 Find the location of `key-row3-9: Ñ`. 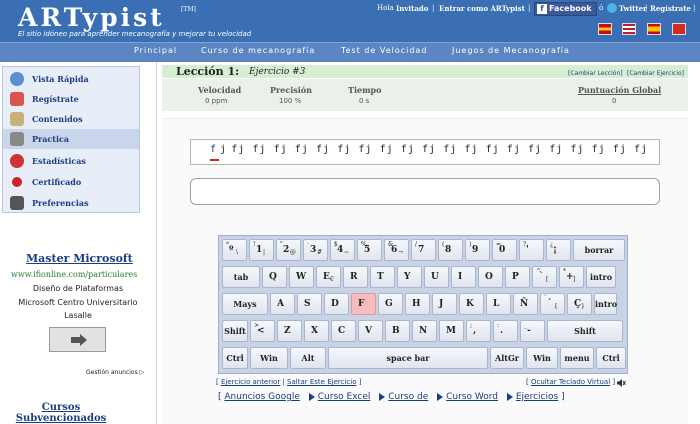

key-row3-9: Ñ is located at coordinates (525, 304).